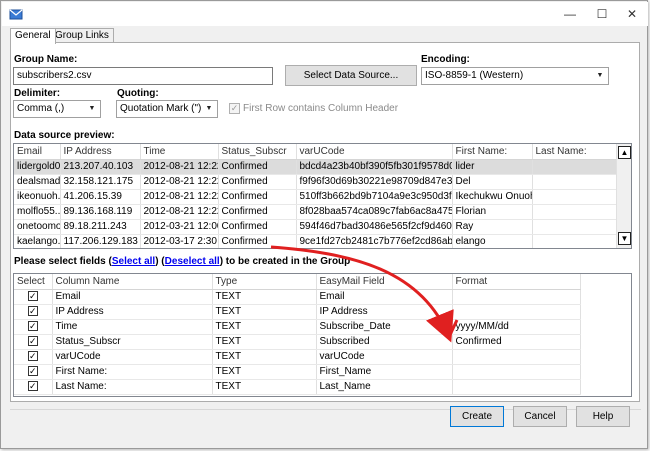 The image size is (650, 451). I want to click on encoding-select: ISO-8859-1 (Western) ▼, so click(515, 76).